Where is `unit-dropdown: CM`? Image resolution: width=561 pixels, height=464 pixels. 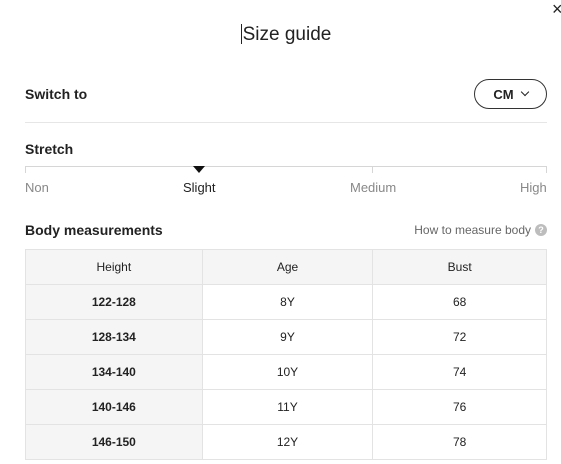 unit-dropdown: CM is located at coordinates (510, 94).